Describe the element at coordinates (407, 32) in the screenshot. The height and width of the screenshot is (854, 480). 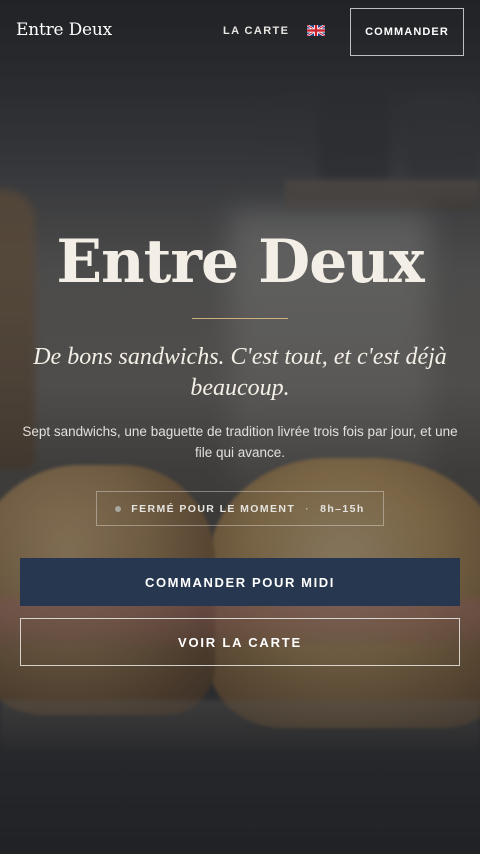
I see `order-button: COMMANDER` at that location.